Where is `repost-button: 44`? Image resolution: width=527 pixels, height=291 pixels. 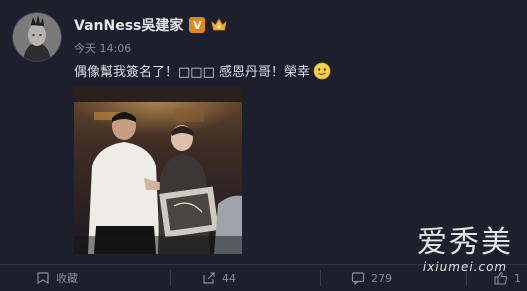 repost-button: 44 is located at coordinates (219, 278).